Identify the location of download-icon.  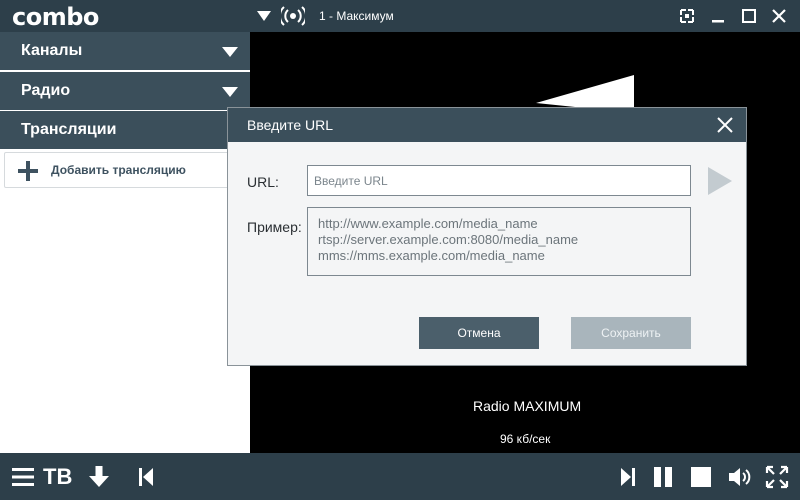
(99, 477).